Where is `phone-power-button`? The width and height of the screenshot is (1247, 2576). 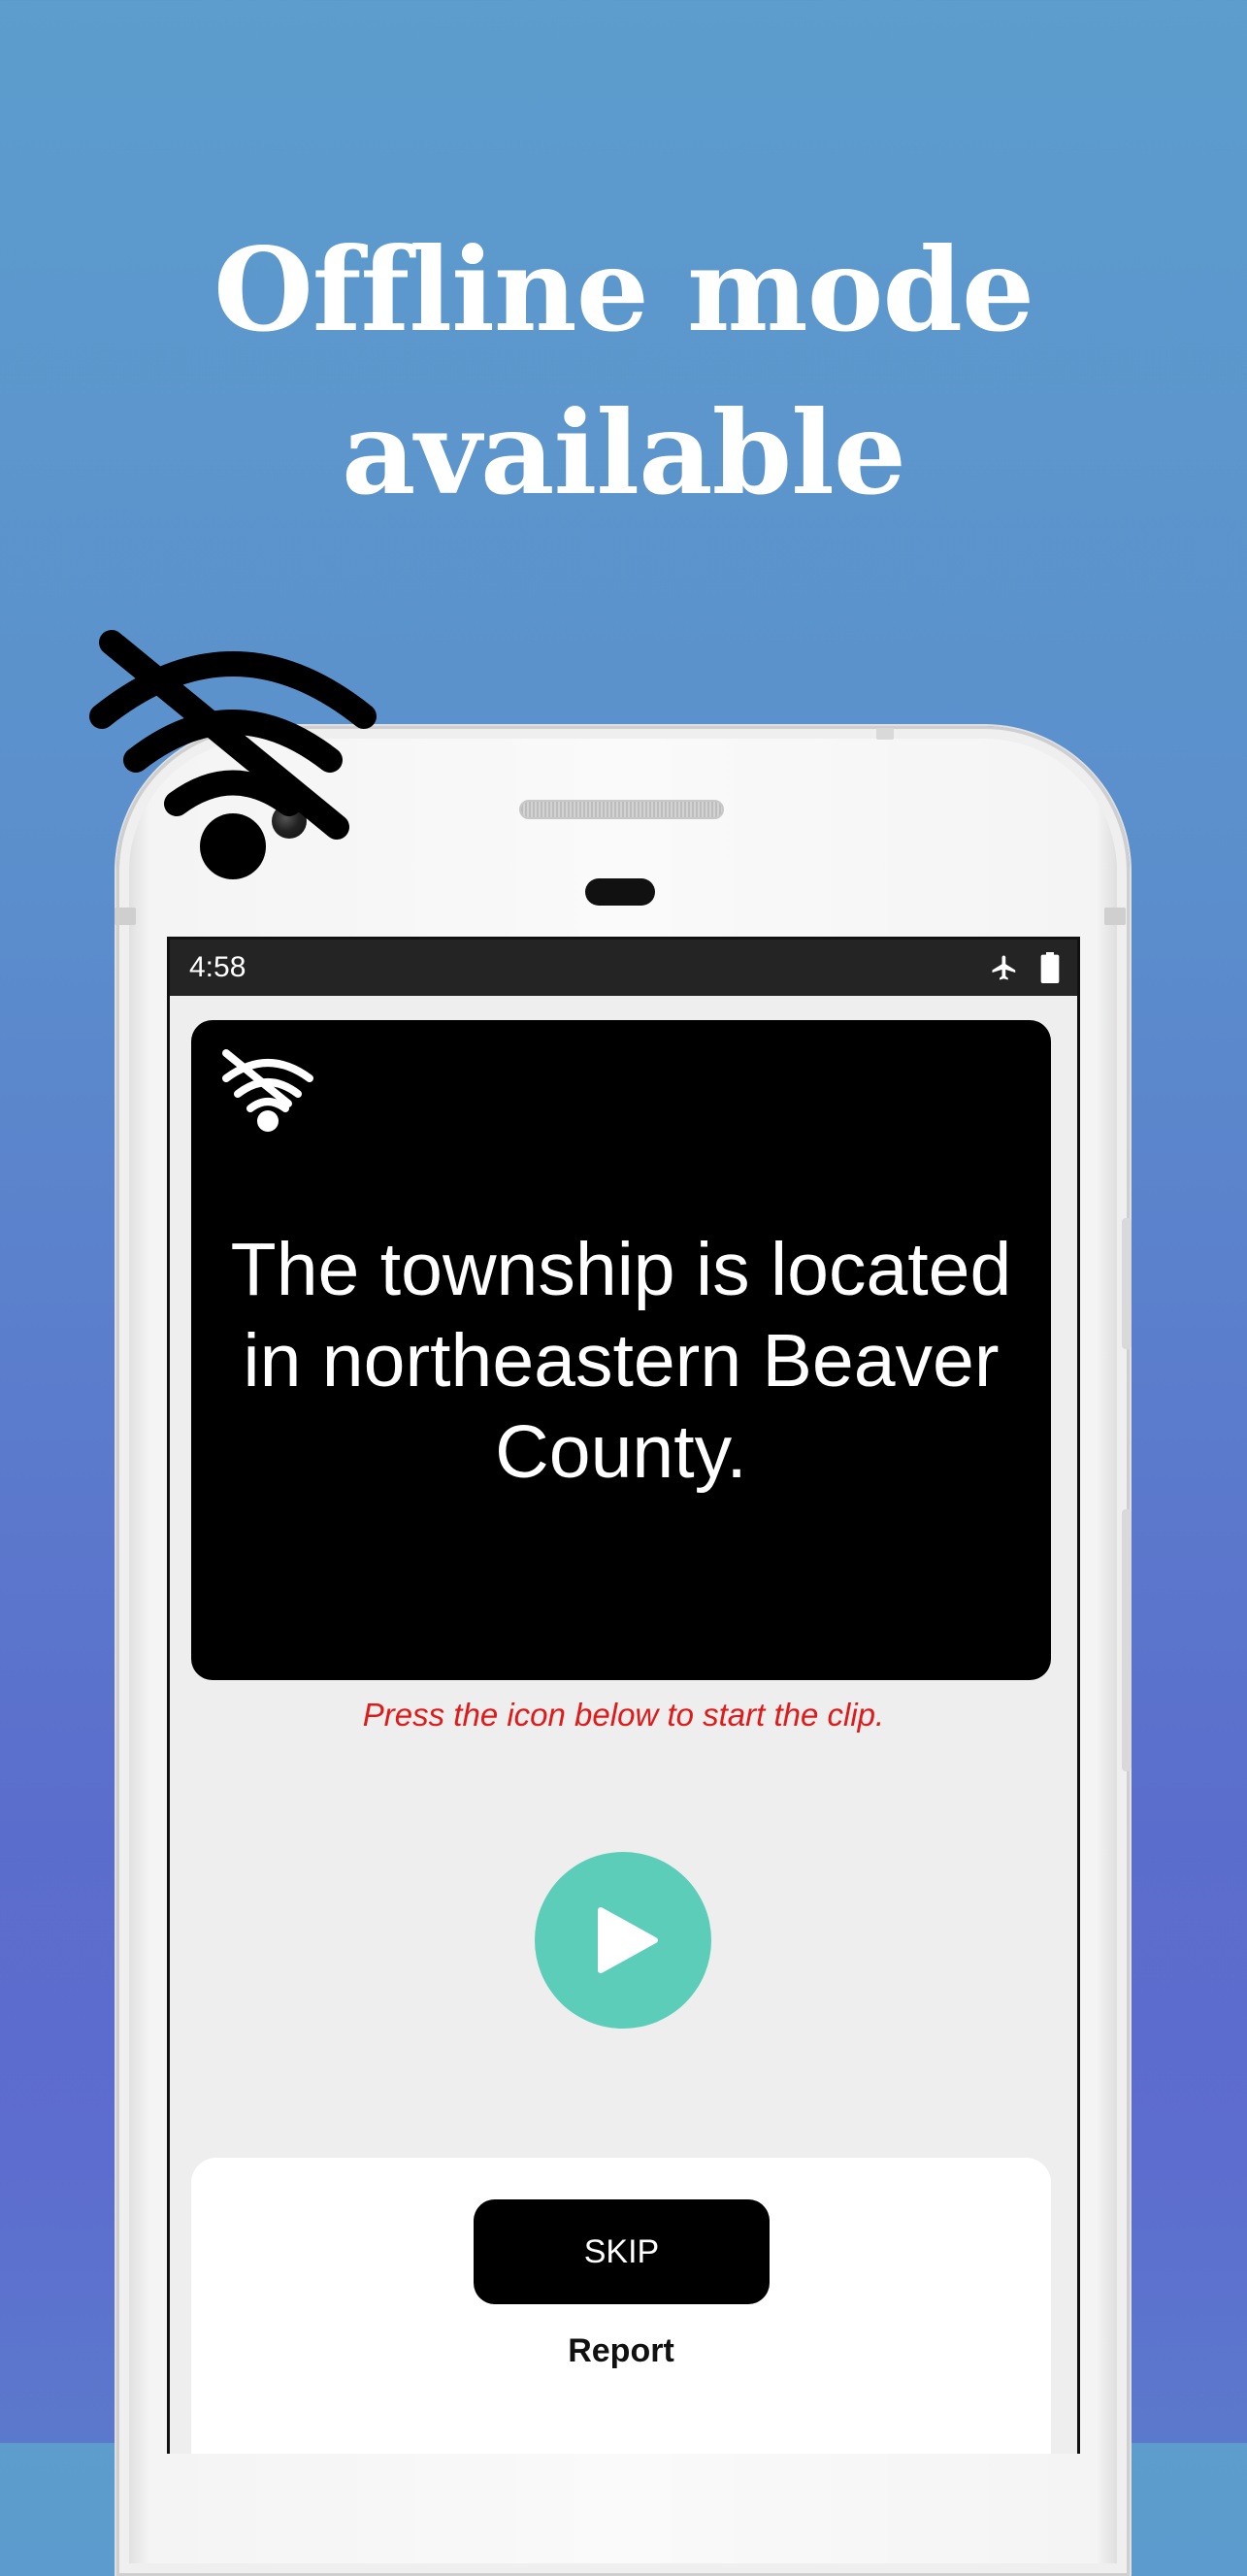
phone-power-button is located at coordinates (1127, 1640).